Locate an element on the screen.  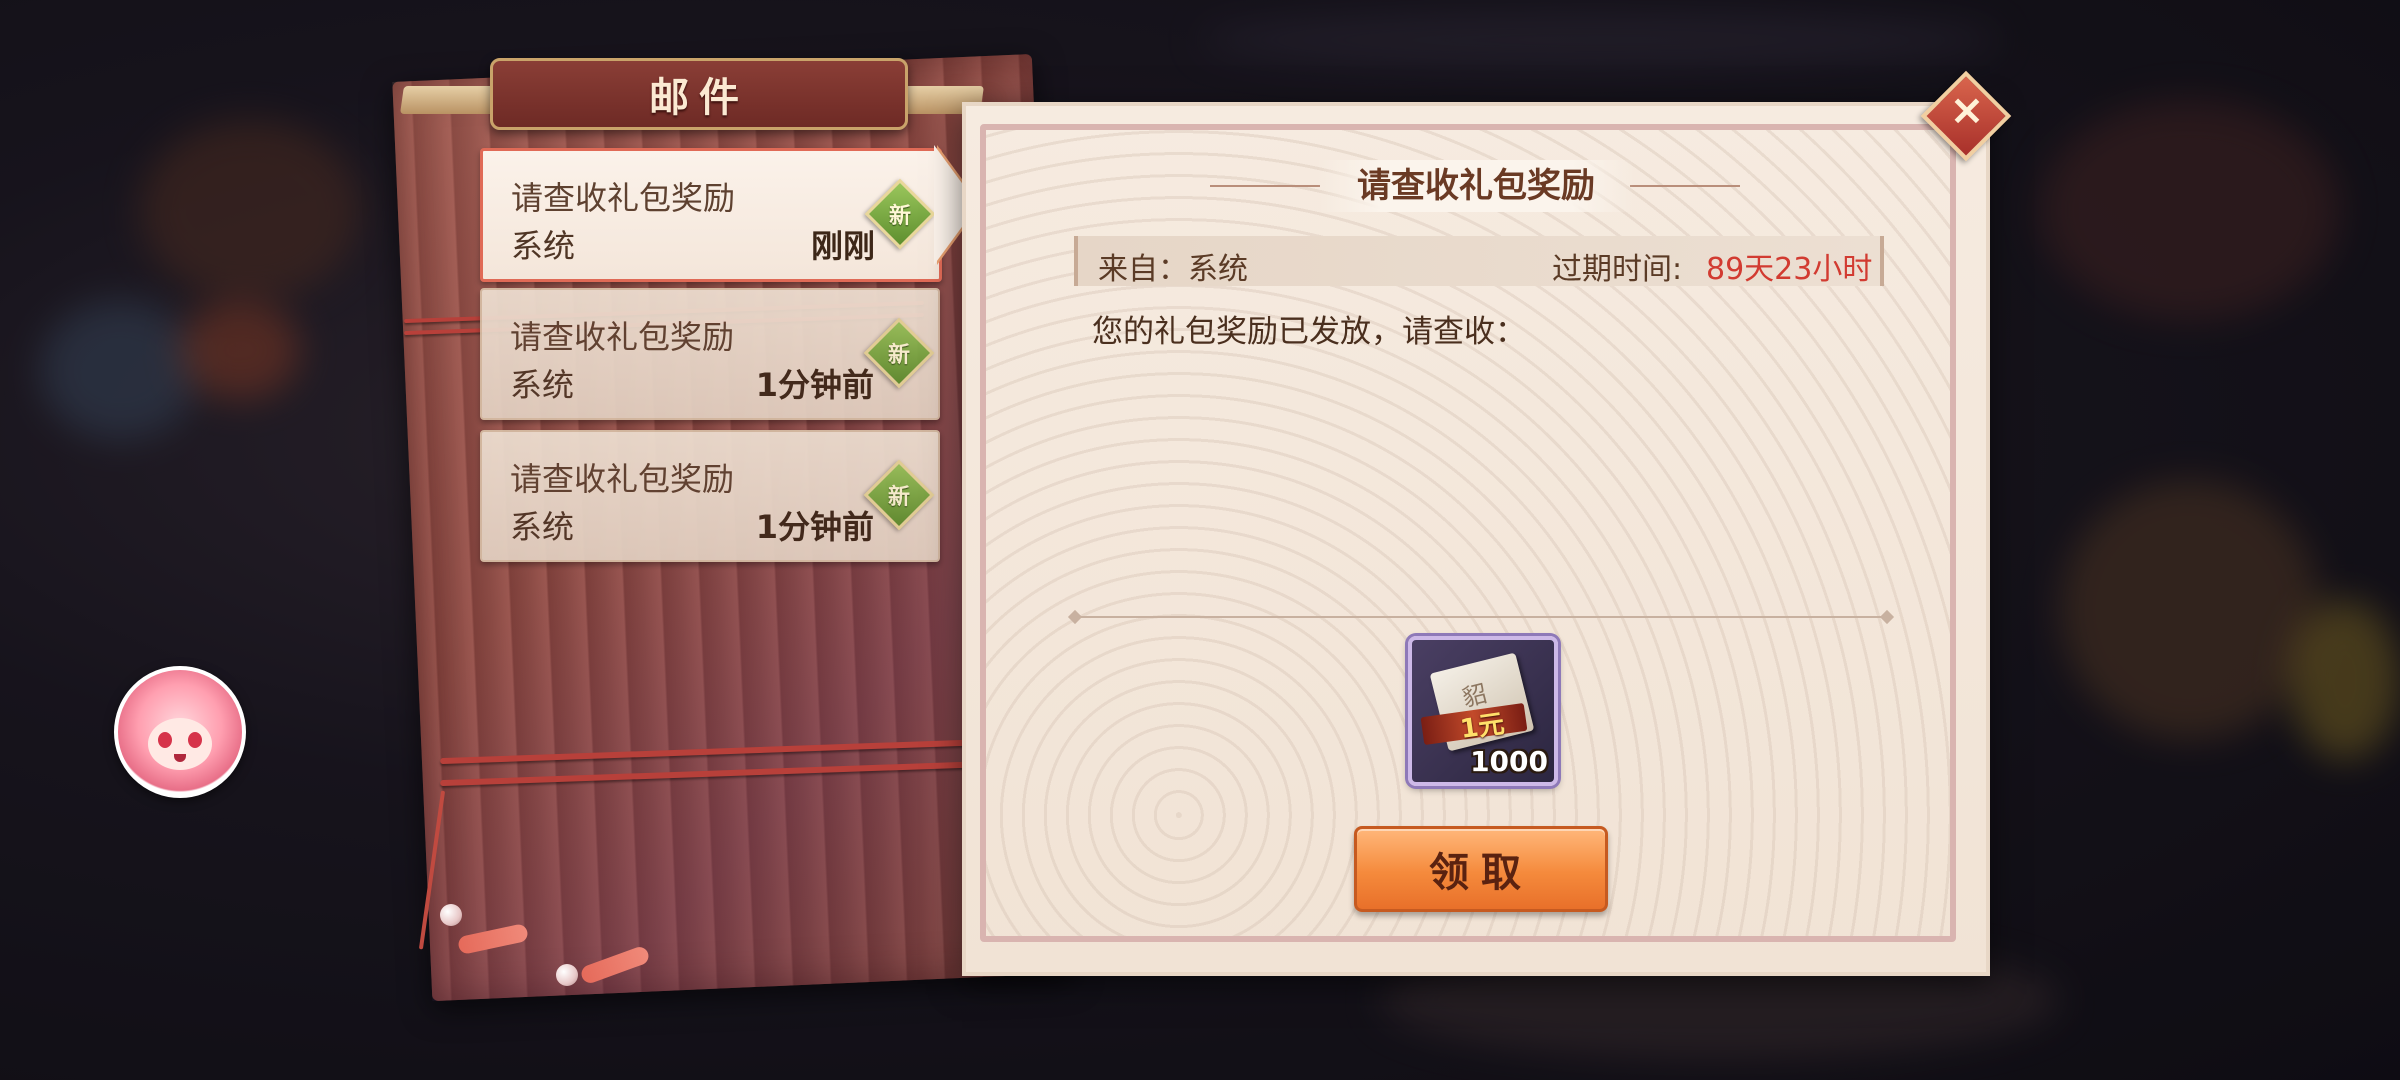
avatar is located at coordinates (180, 732).